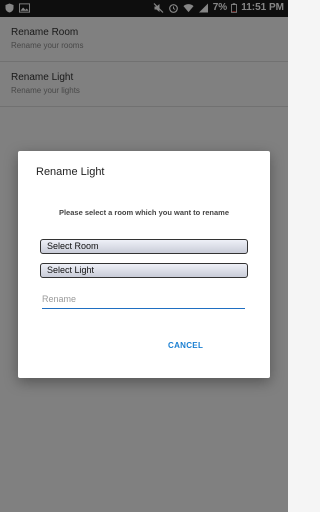 The image size is (320, 512). I want to click on dialog-title: Rename Light, so click(70, 172).